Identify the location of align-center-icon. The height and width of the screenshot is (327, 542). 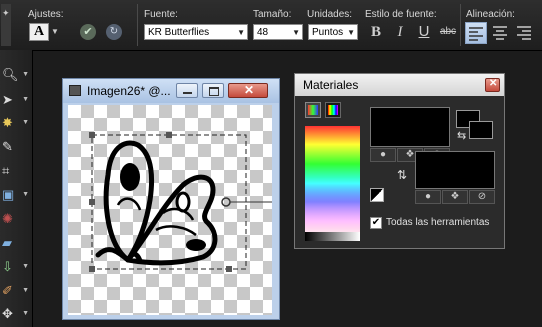
(500, 33).